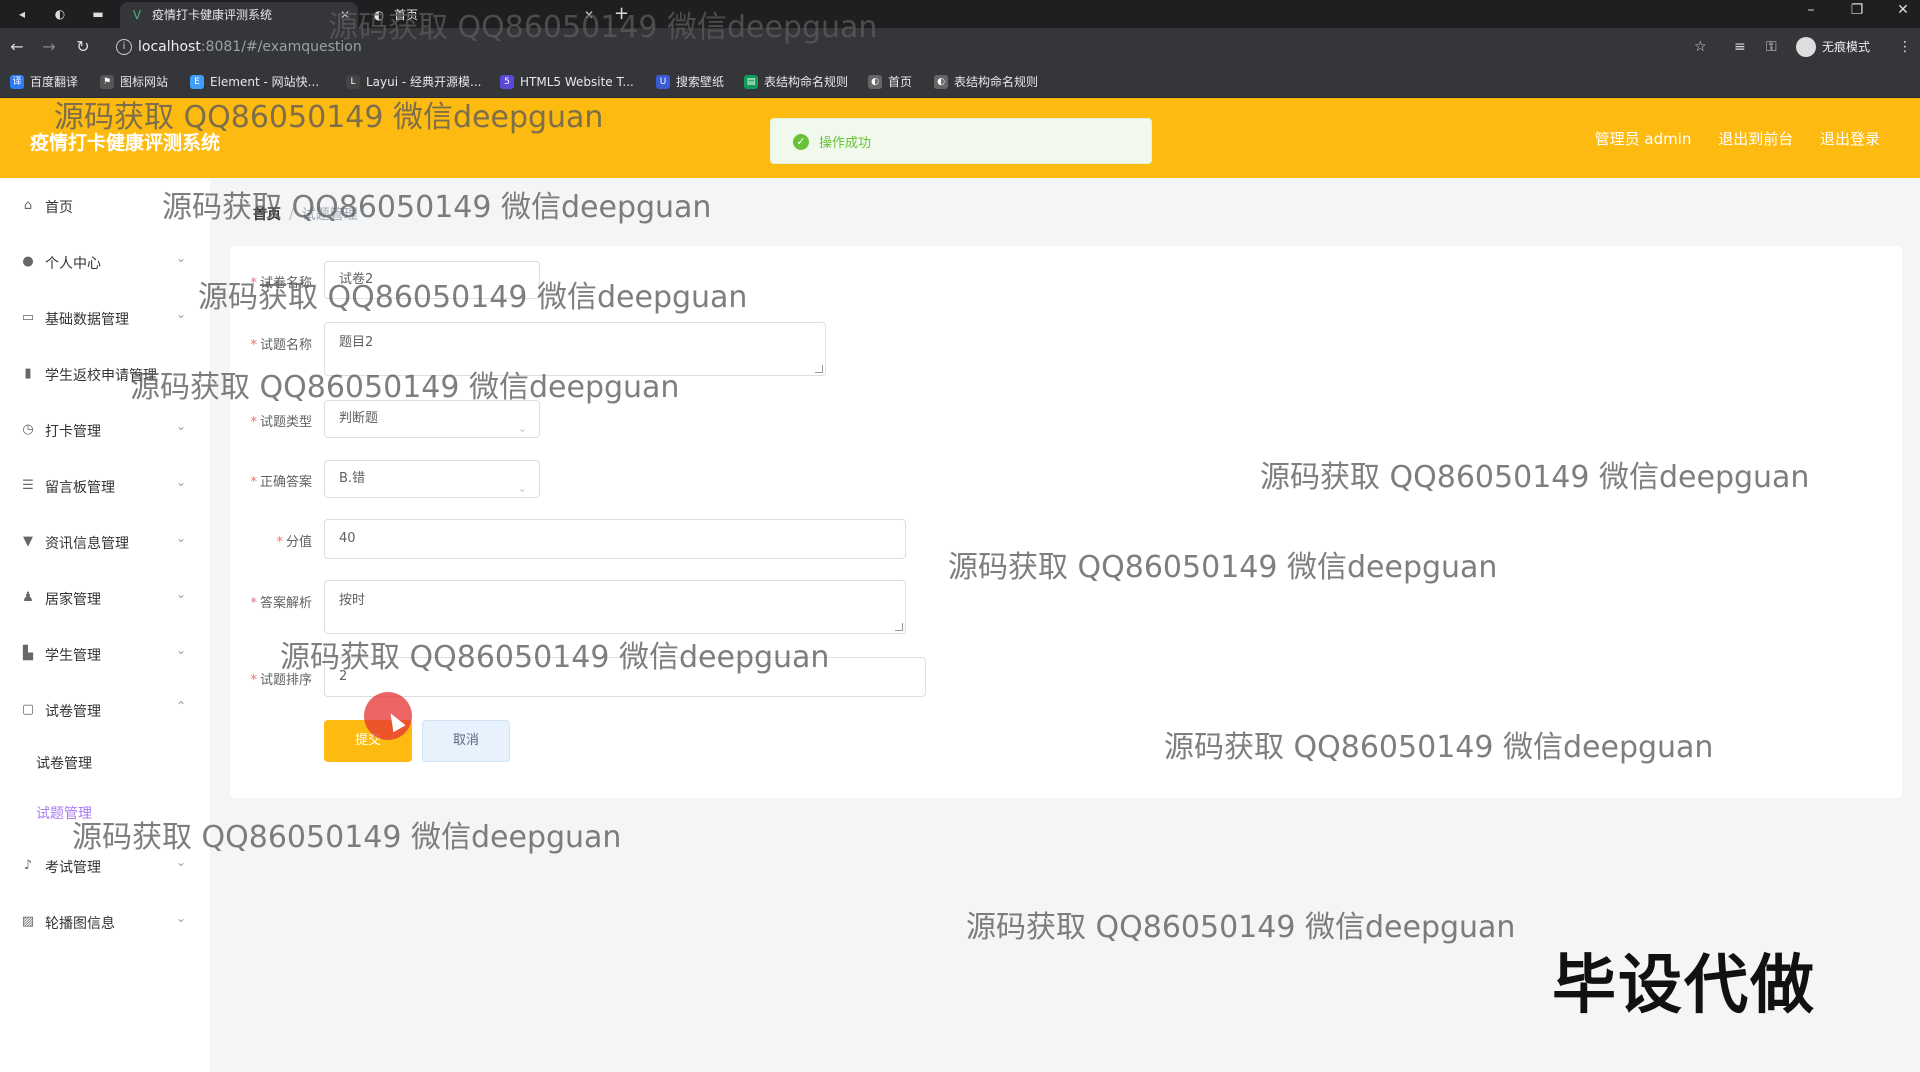 The image size is (1920, 1072). What do you see at coordinates (961, 141) in the screenshot?
I see `success-toast: ✓ 操作成功` at bounding box center [961, 141].